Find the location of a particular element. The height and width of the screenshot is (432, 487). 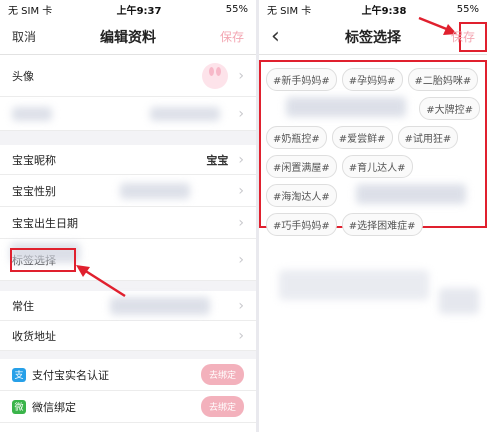

tag-chip: #新手妈妈# is located at coordinates (301, 79).